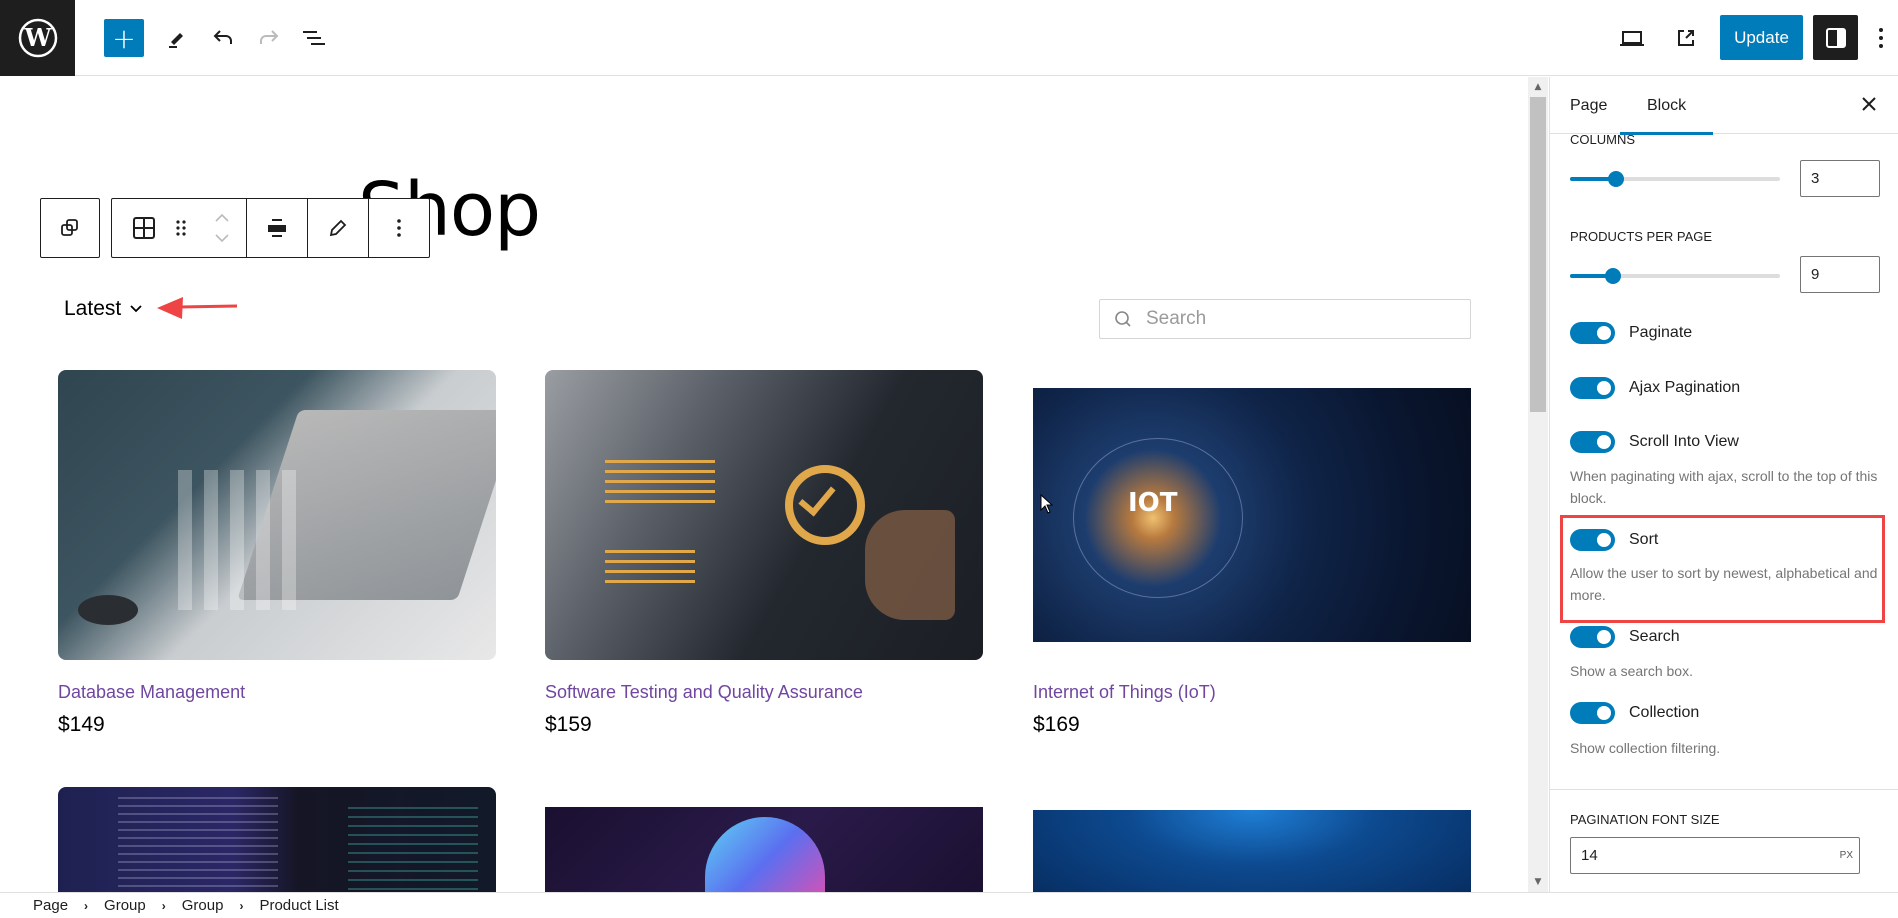 This screenshot has width=1898, height=918. Describe the element at coordinates (1840, 178) in the screenshot. I see `columns-input: 3` at that location.